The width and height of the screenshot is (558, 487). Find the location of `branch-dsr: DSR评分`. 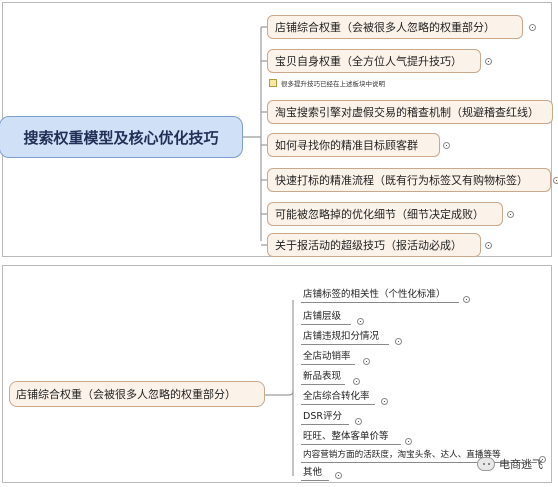

branch-dsr: DSR评分 is located at coordinates (325, 417).